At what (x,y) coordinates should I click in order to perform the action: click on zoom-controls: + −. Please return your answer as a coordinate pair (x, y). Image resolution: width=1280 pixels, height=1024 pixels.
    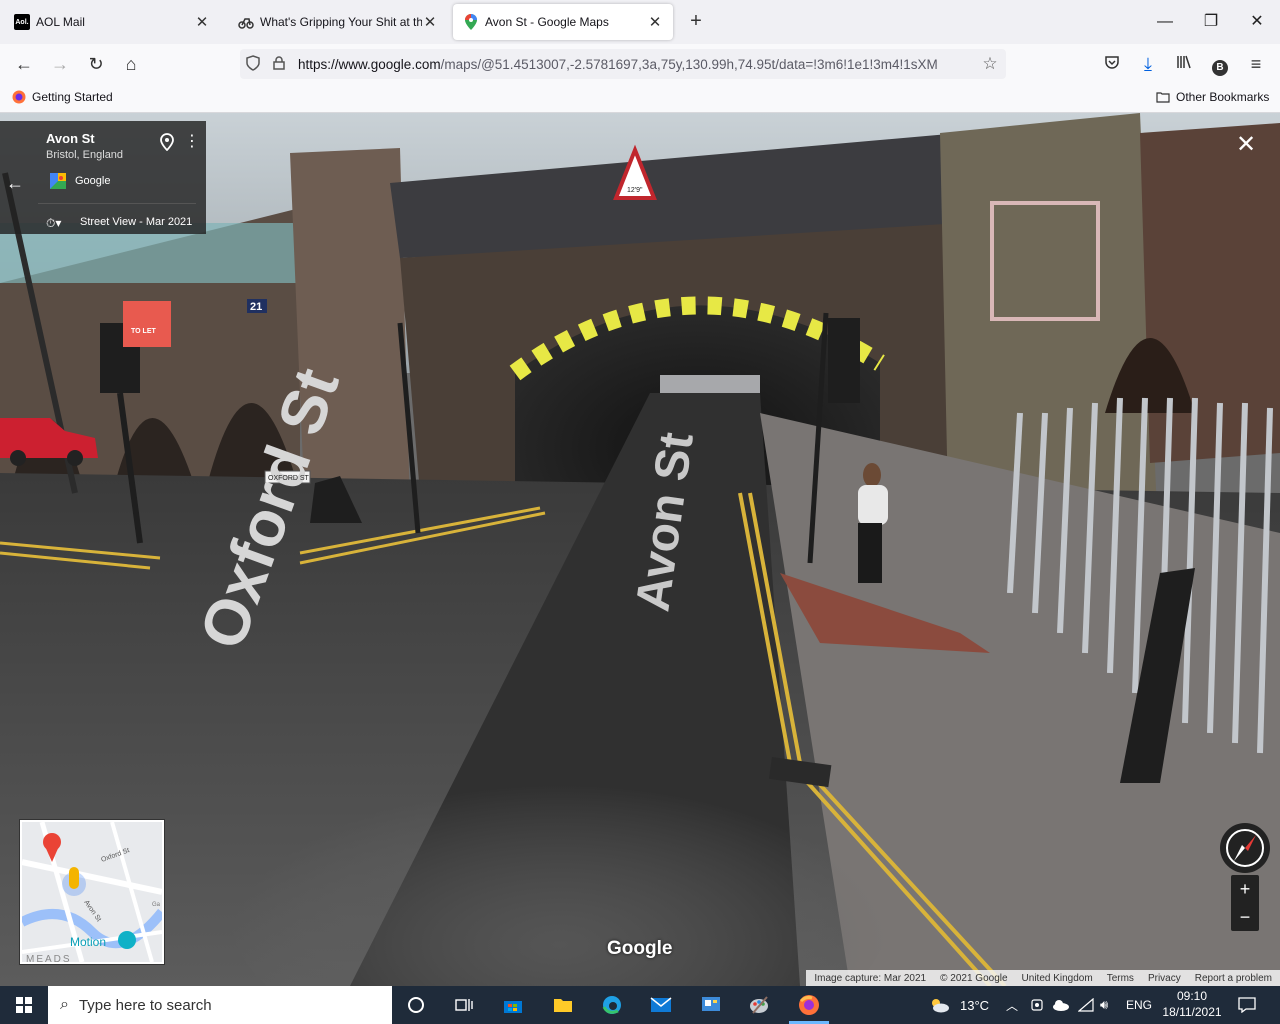
    Looking at the image, I should click on (1245, 903).